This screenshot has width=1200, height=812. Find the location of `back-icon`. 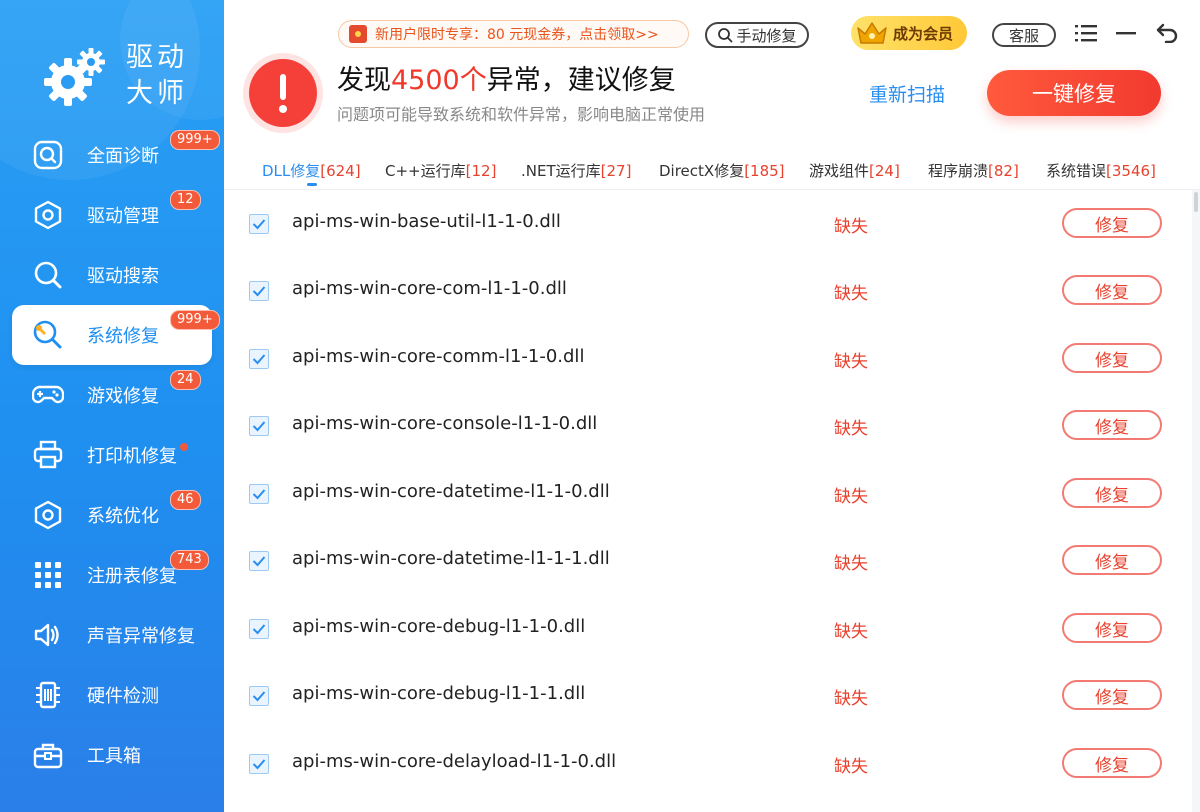

back-icon is located at coordinates (1167, 33).